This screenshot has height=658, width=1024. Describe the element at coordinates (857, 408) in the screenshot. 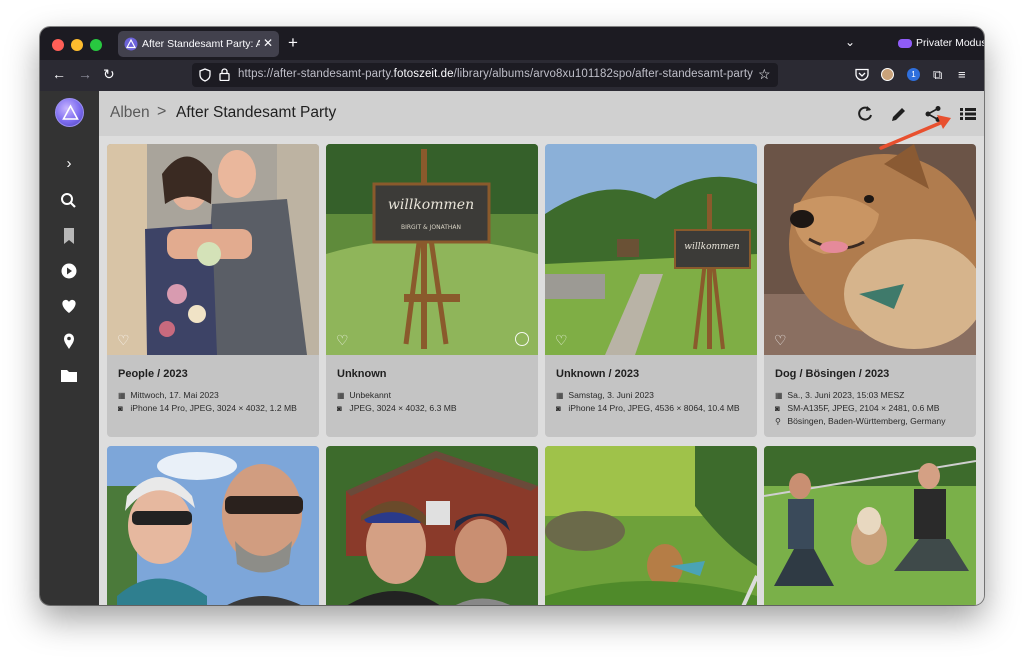

I see `card-info: ◙ SM-A135F, JPEG, 2104 × 2481, 0.6 MB` at that location.